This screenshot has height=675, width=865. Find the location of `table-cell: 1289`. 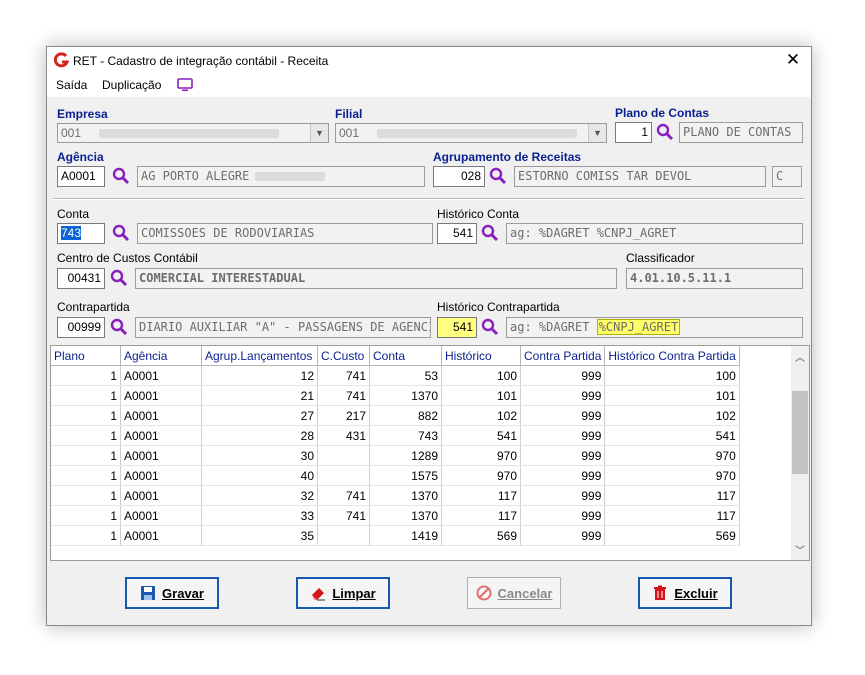

table-cell: 1289 is located at coordinates (405, 455).